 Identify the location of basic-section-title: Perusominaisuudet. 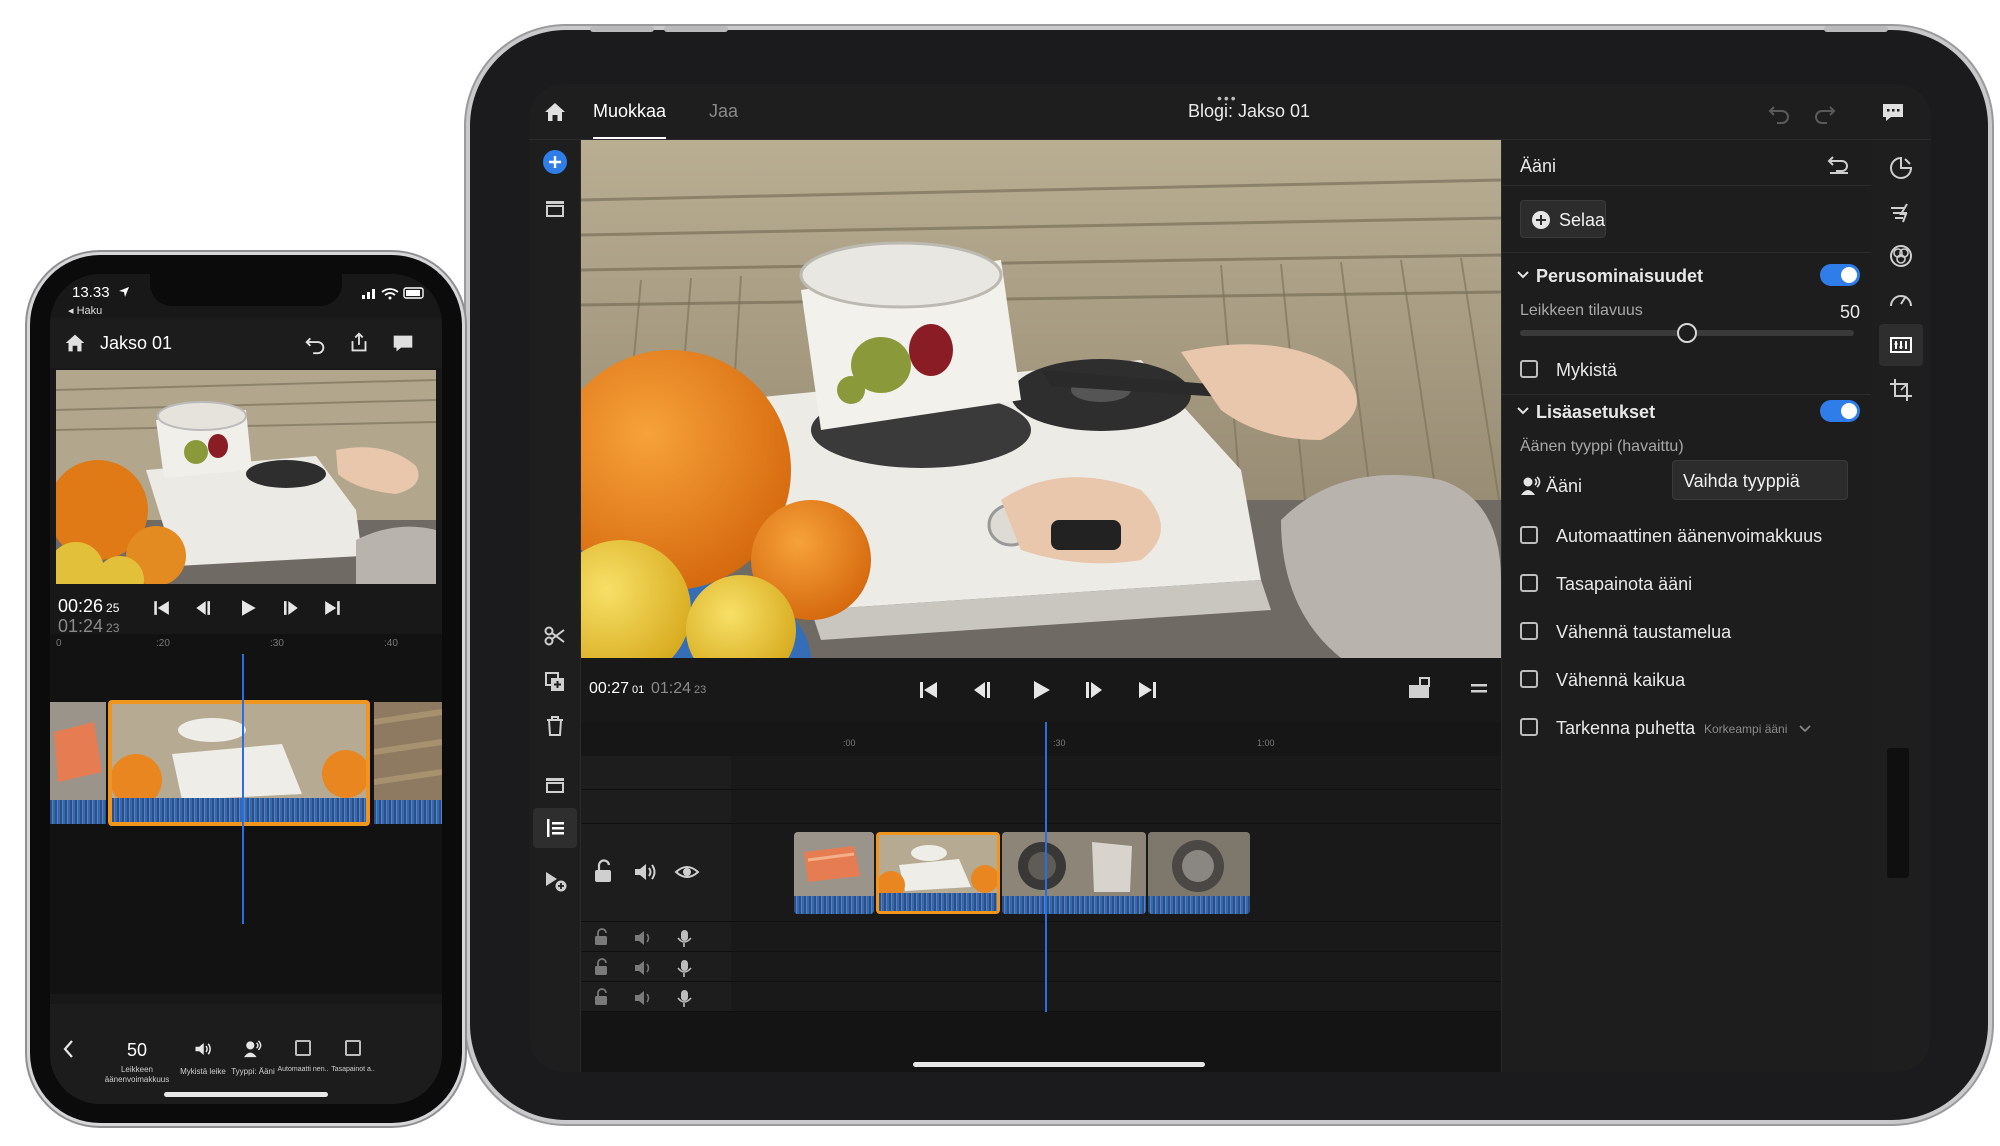
(1619, 276).